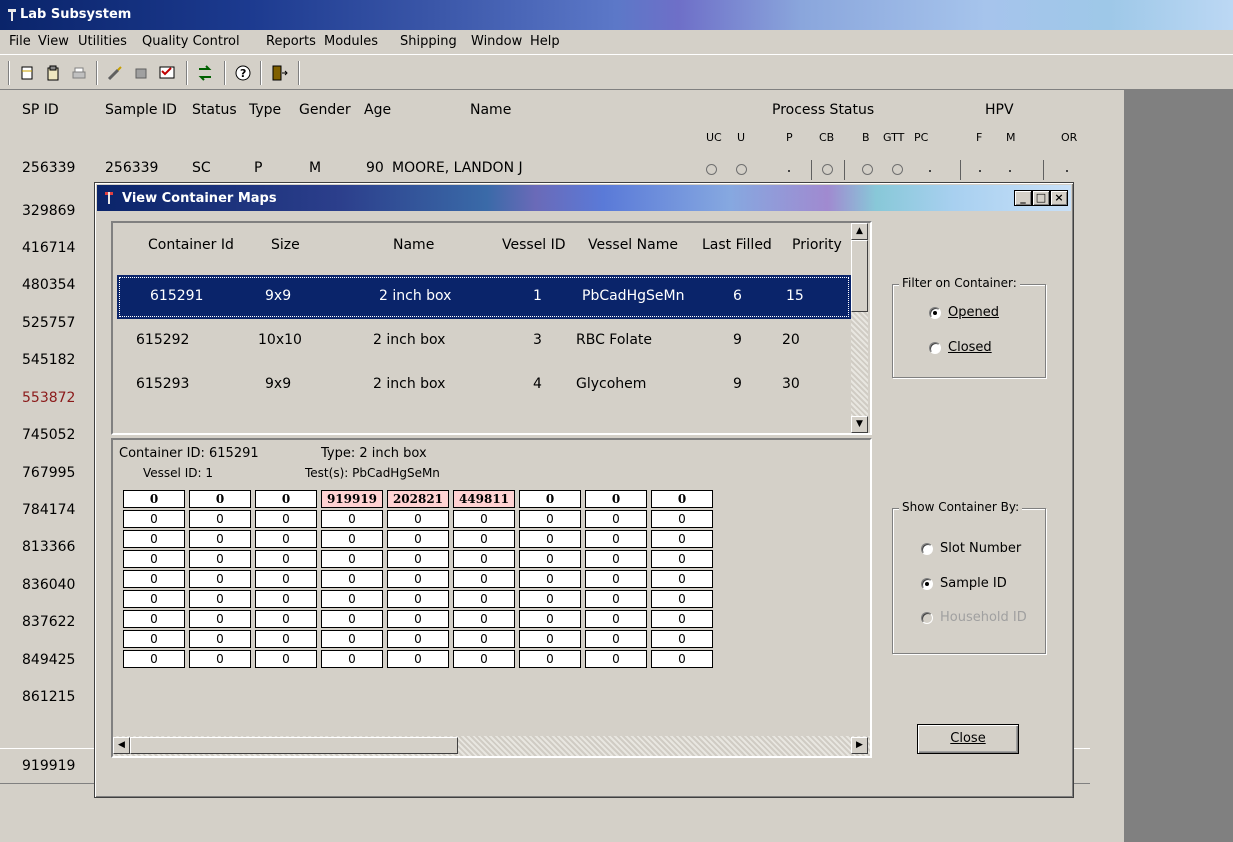 This screenshot has height=842, width=1233. What do you see at coordinates (141, 73) in the screenshot?
I see `box-icon` at bounding box center [141, 73].